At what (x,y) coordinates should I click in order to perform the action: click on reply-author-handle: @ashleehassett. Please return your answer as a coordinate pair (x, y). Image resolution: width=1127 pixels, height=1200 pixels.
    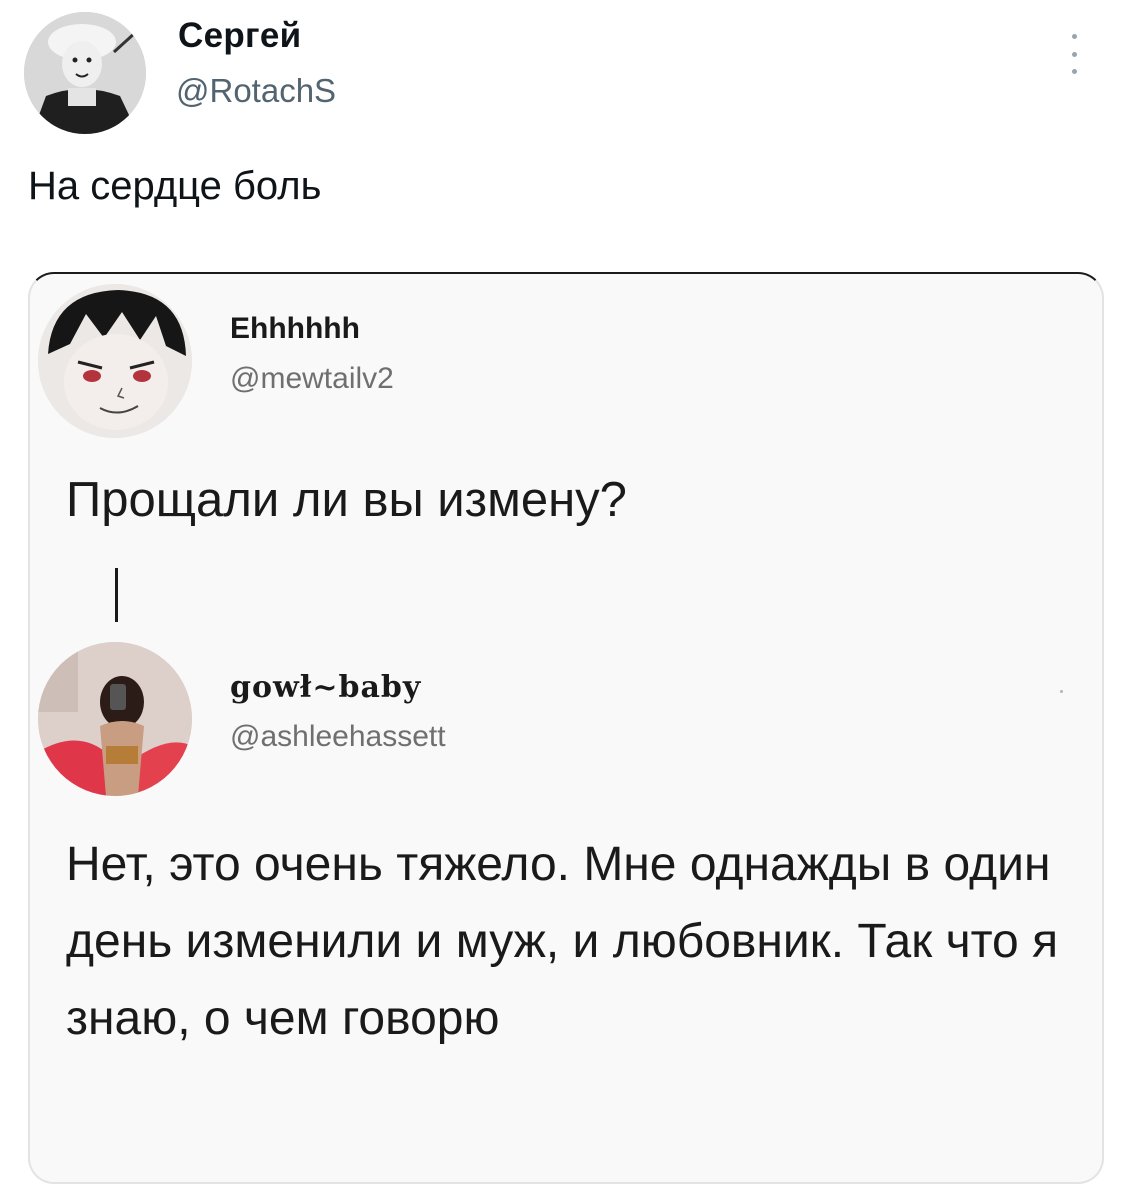
    Looking at the image, I should click on (338, 736).